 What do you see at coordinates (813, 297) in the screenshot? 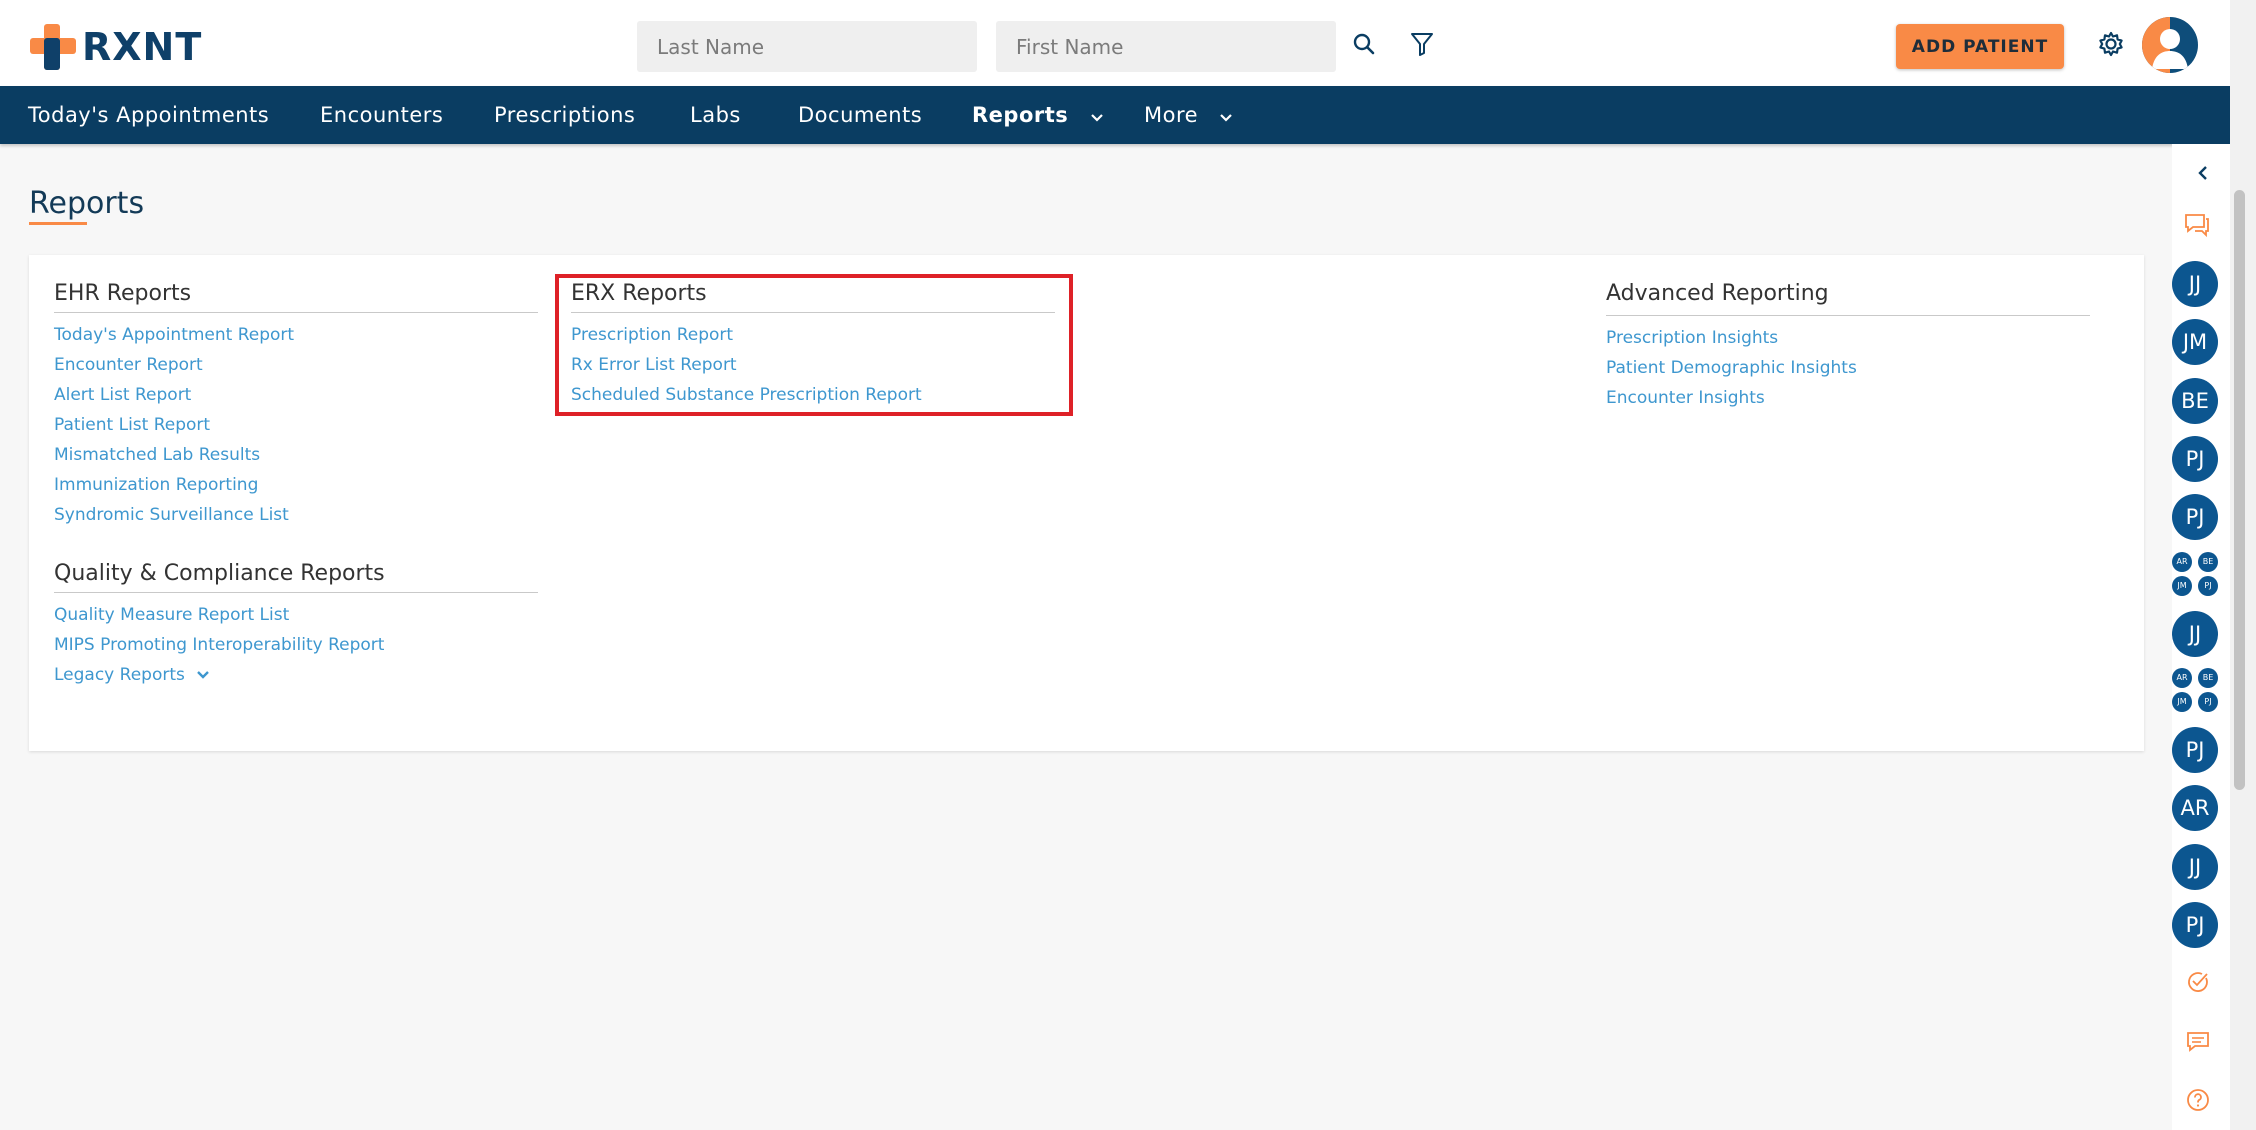
I see `erx-reports-title: ERX Reports` at bounding box center [813, 297].